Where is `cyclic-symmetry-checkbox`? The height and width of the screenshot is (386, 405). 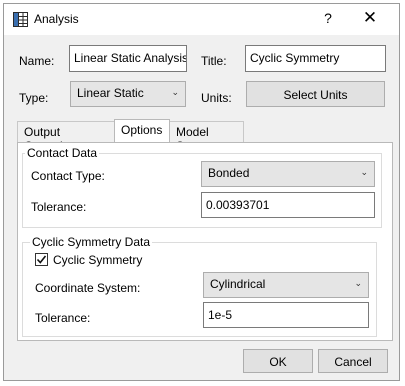 cyclic-symmetry-checkbox is located at coordinates (41, 259).